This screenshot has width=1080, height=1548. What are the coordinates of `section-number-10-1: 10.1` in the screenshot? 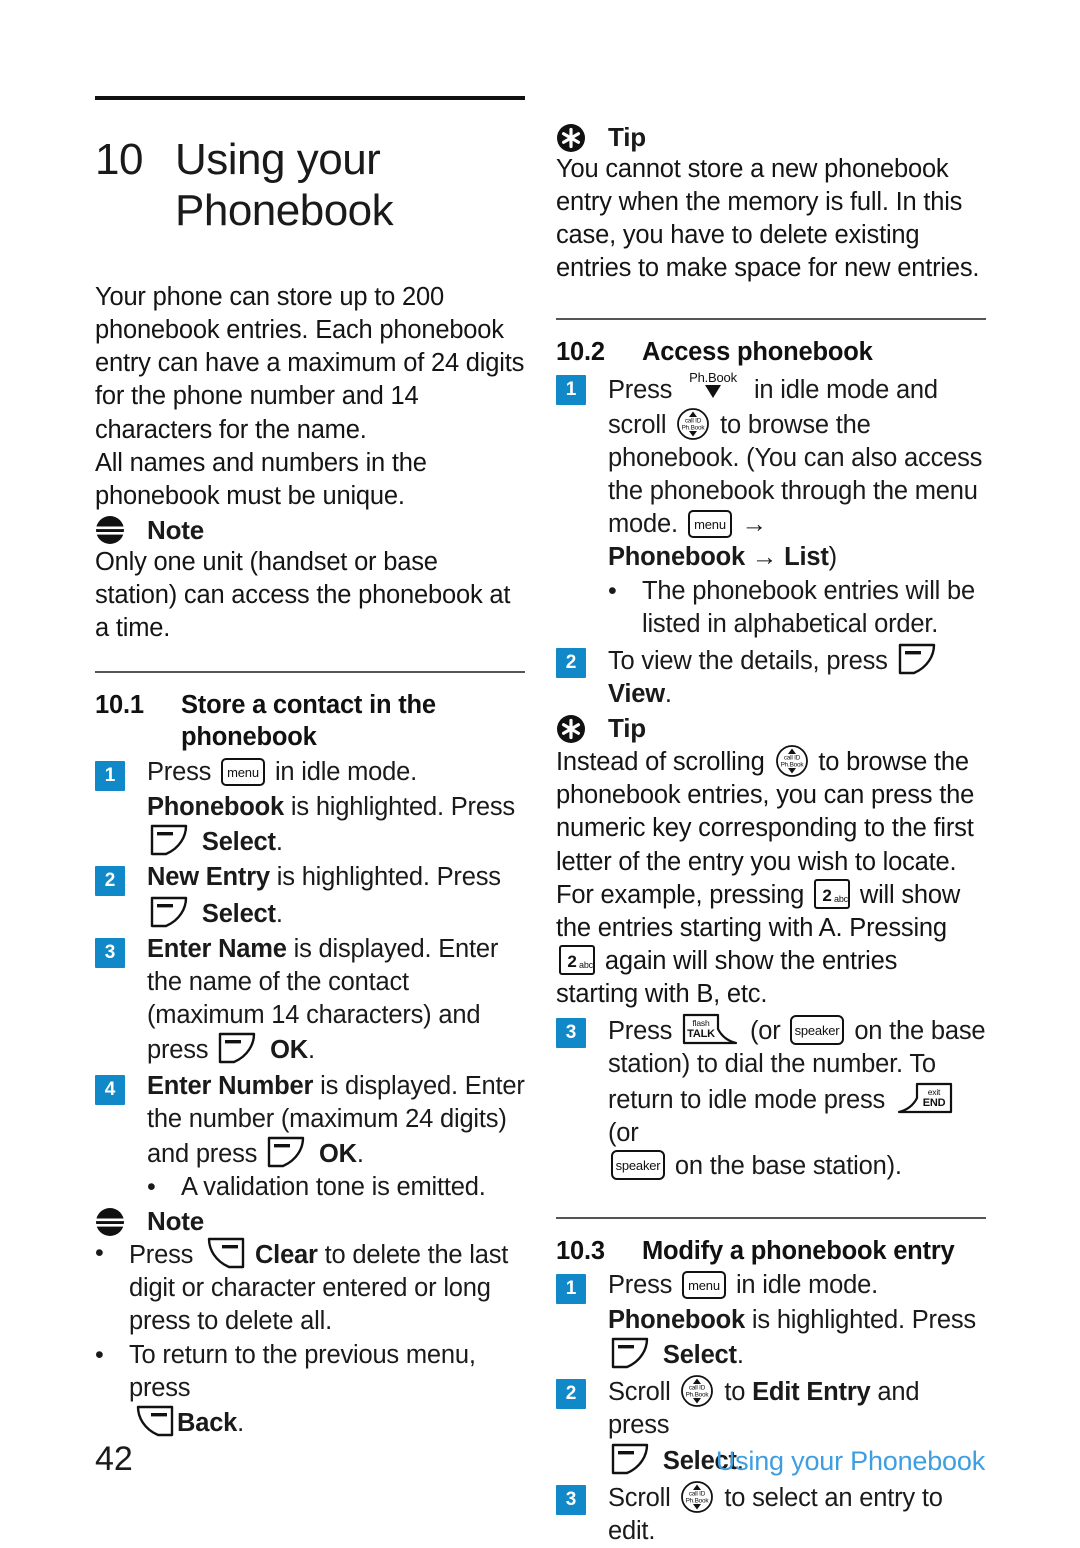 It's located at (119, 705).